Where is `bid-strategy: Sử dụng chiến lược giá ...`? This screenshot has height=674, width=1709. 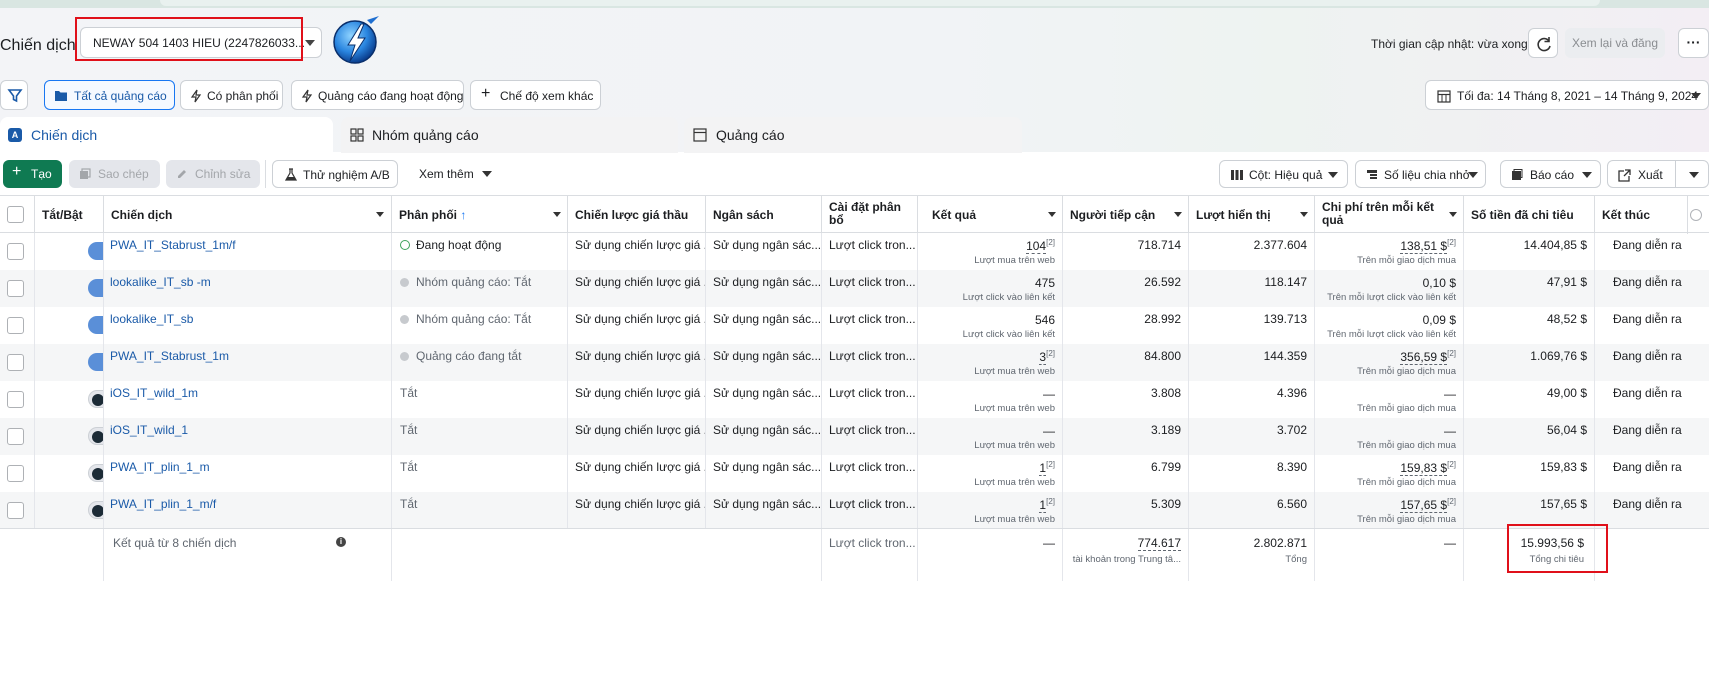 bid-strategy: Sử dụng chiến lược giá ... is located at coordinates (640, 356).